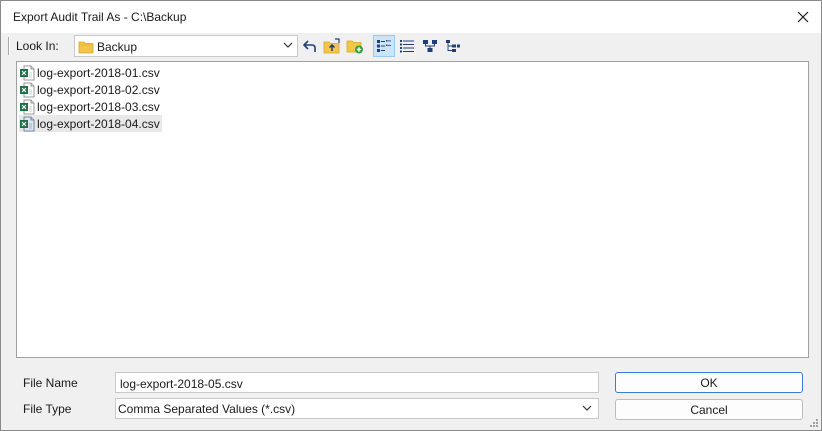 The height and width of the screenshot is (431, 822). Describe the element at coordinates (50, 383) in the screenshot. I see `file-name-label: File Name` at that location.